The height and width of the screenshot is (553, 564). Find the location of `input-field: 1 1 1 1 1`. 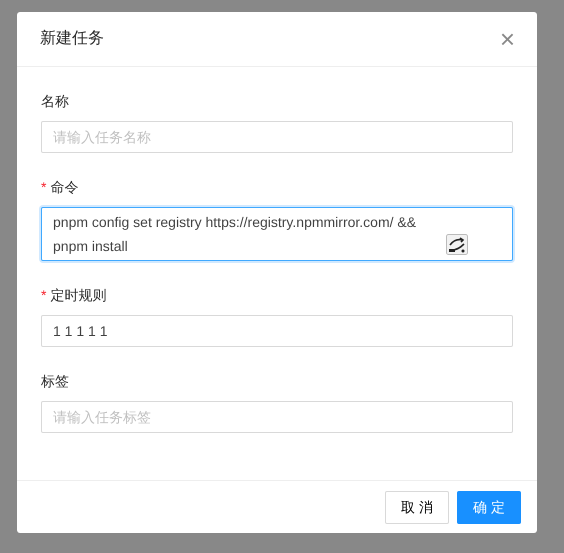

input-field: 1 1 1 1 1 is located at coordinates (277, 331).